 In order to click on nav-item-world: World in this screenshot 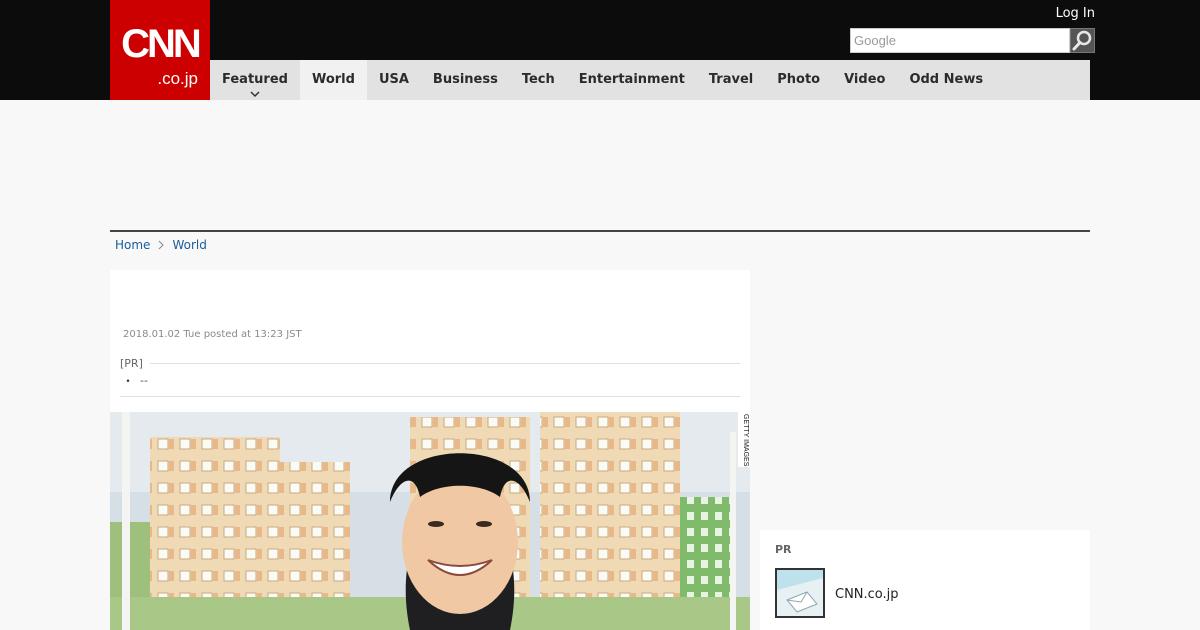, I will do `click(333, 80)`.